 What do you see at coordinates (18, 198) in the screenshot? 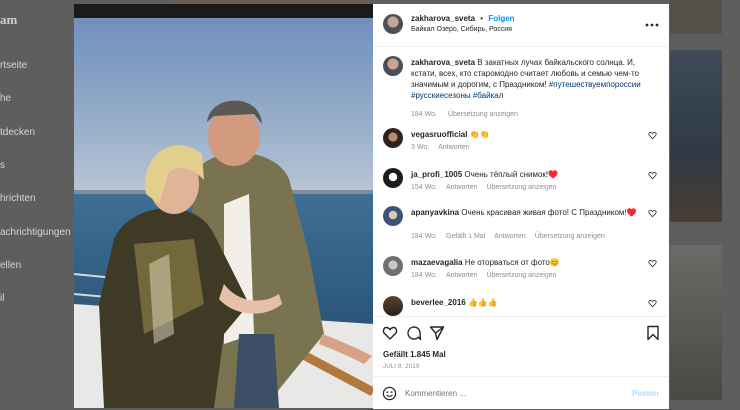
I see `background-nav-item: hrichten` at bounding box center [18, 198].